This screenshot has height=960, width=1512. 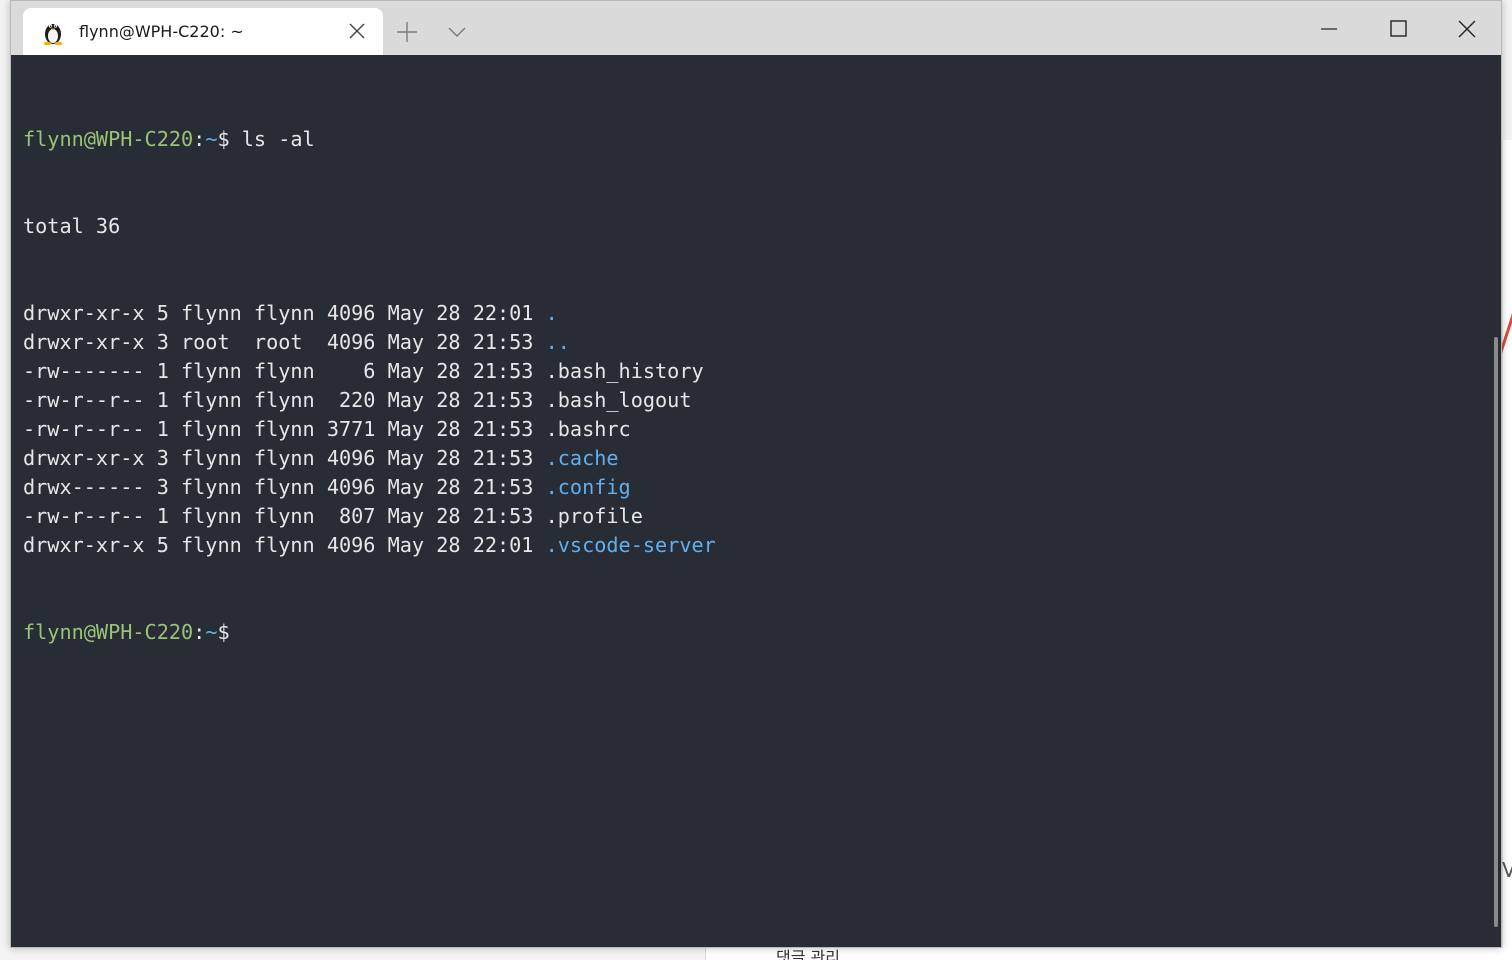 What do you see at coordinates (630, 545) in the screenshot?
I see `entry-directory-name: .vscode-server` at bounding box center [630, 545].